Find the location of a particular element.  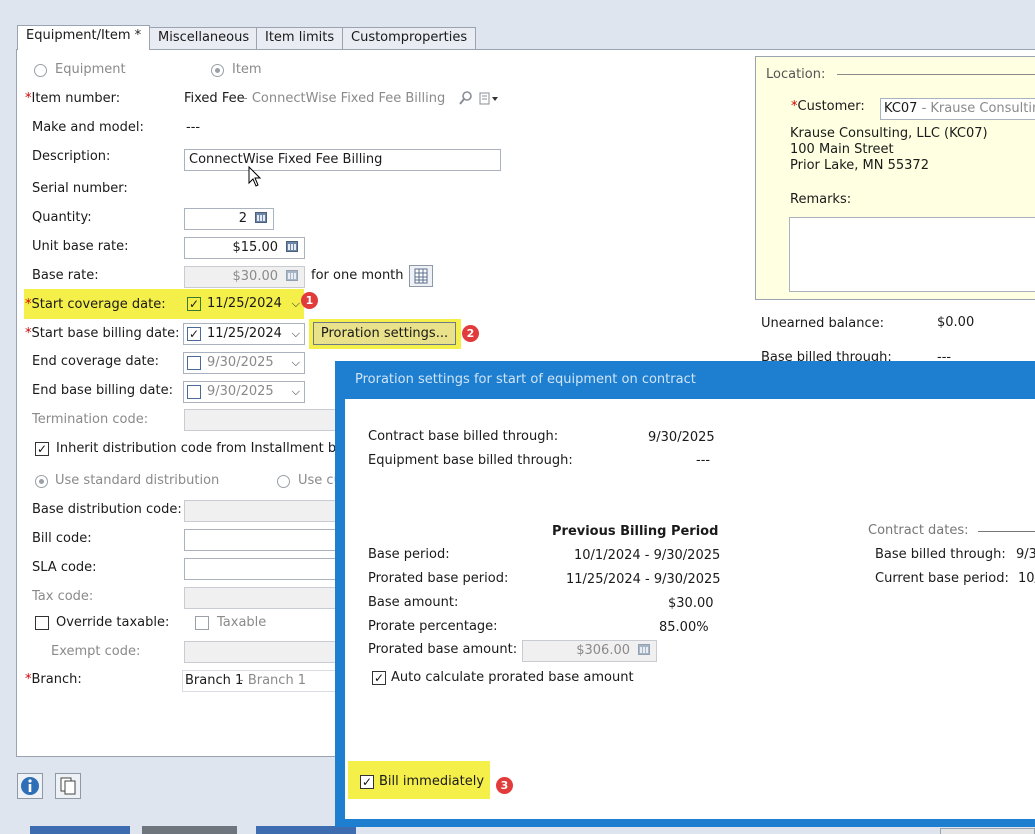

item-radio is located at coordinates (217, 70).